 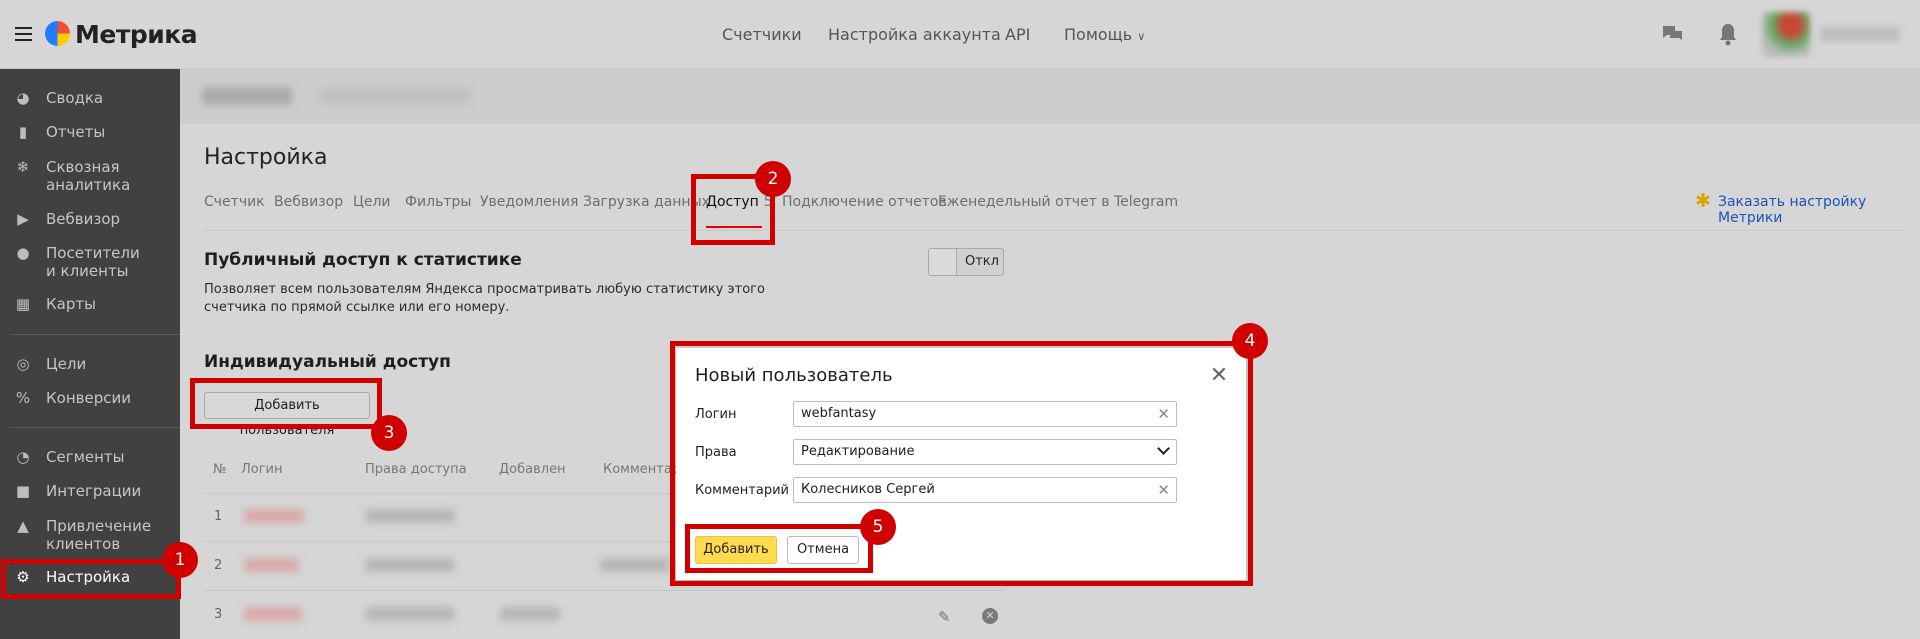 What do you see at coordinates (66, 364) in the screenshot?
I see `sidebar-item-label: Цели` at bounding box center [66, 364].